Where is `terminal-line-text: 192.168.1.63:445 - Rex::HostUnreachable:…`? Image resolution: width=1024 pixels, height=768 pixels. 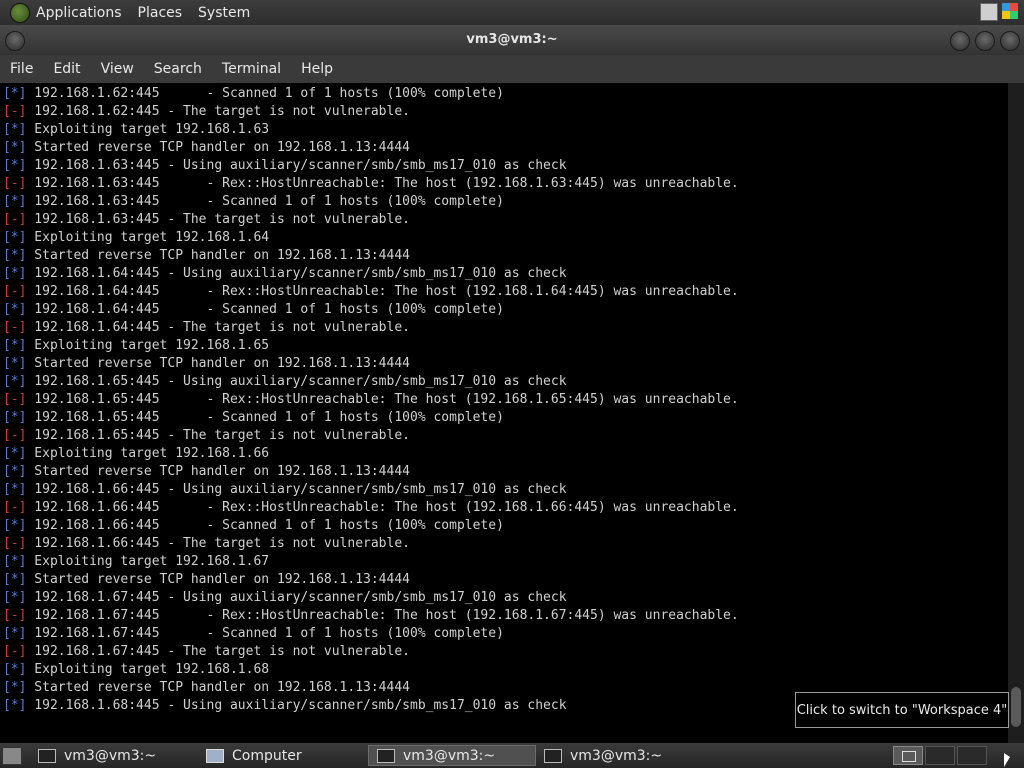 terminal-line-text: 192.168.1.63:445 - Rex::HostUnreachable:… is located at coordinates (382, 183).